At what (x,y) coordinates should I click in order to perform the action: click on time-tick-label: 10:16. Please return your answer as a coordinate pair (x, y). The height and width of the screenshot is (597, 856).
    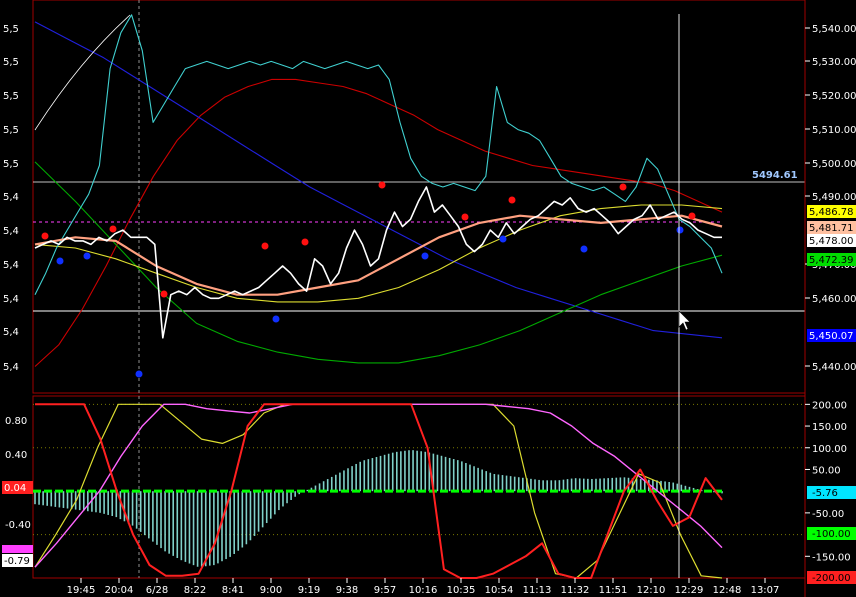
    Looking at the image, I should click on (423, 590).